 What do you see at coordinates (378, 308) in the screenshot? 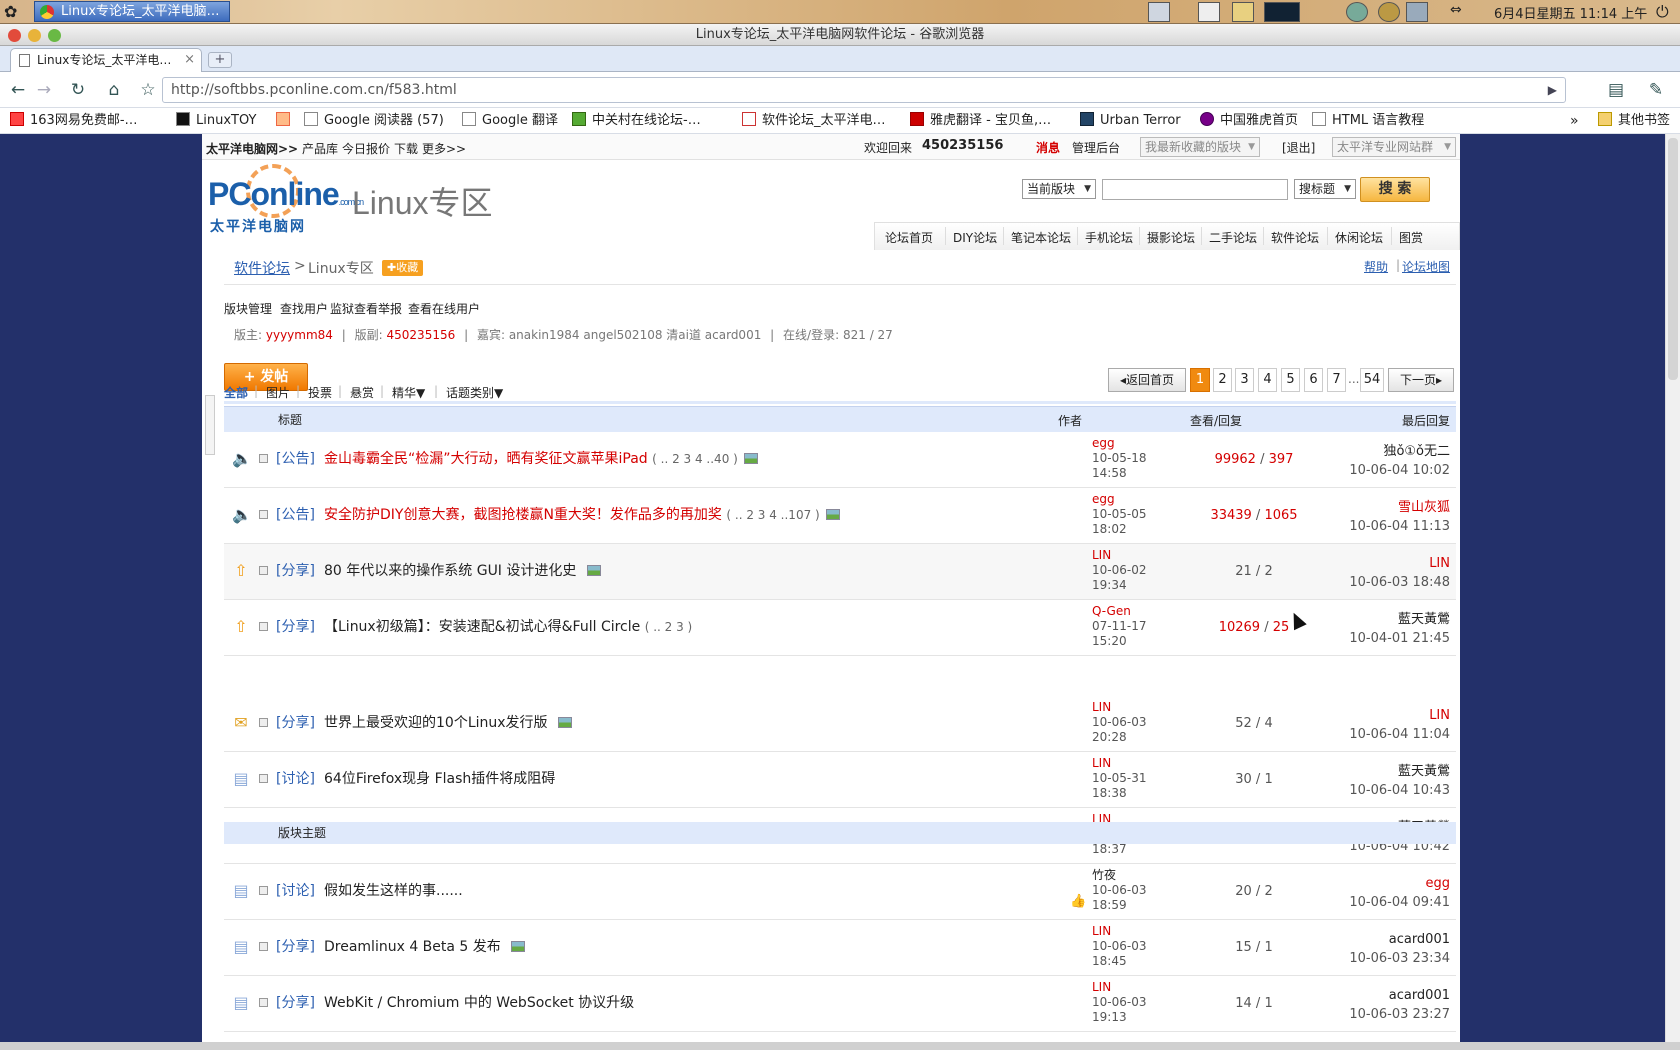
I see `tool-reports: 查看举报` at bounding box center [378, 308].